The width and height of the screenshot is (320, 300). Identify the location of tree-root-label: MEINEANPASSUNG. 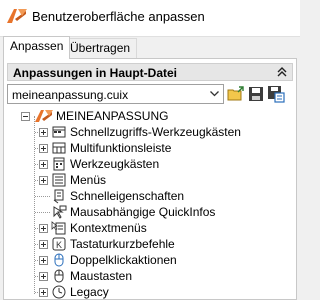
(112, 116).